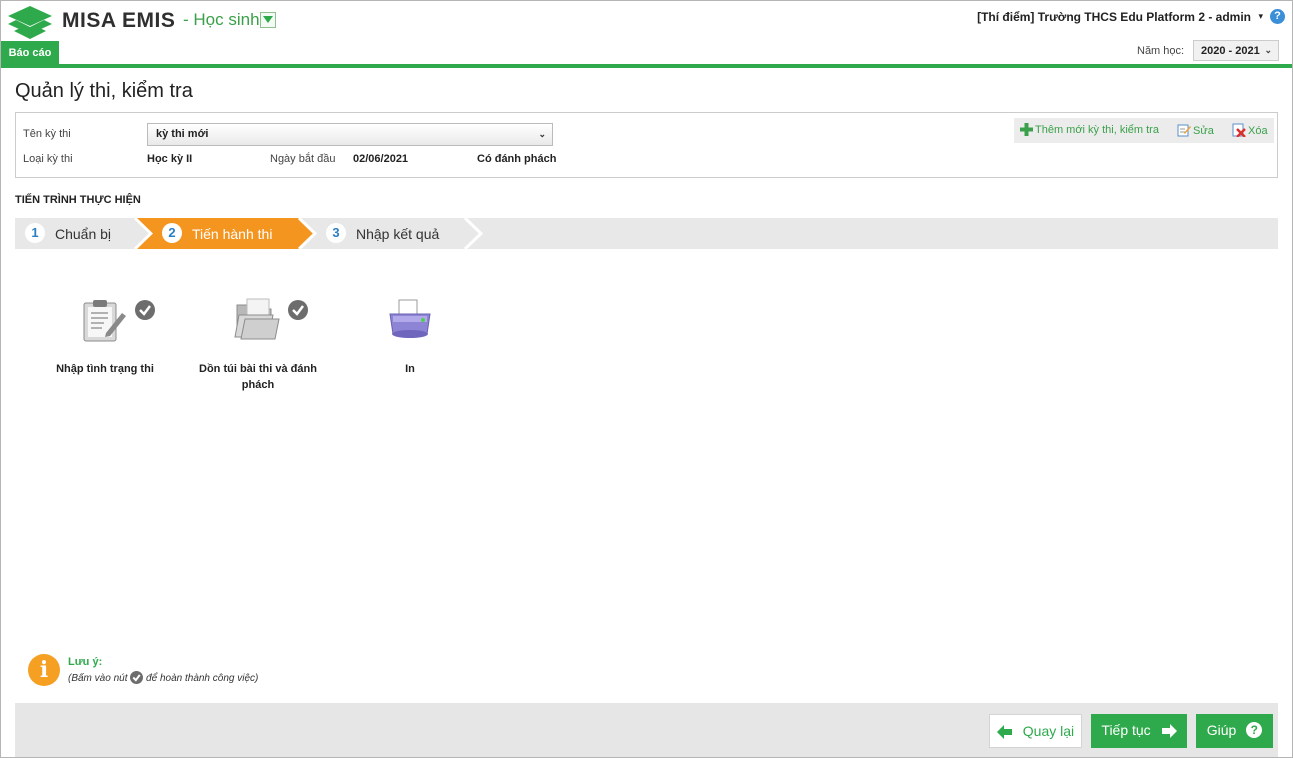 Image resolution: width=1293 pixels, height=758 pixels. What do you see at coordinates (98, 678) in the screenshot?
I see `note-text-before: (Bấm vào nút` at bounding box center [98, 678].